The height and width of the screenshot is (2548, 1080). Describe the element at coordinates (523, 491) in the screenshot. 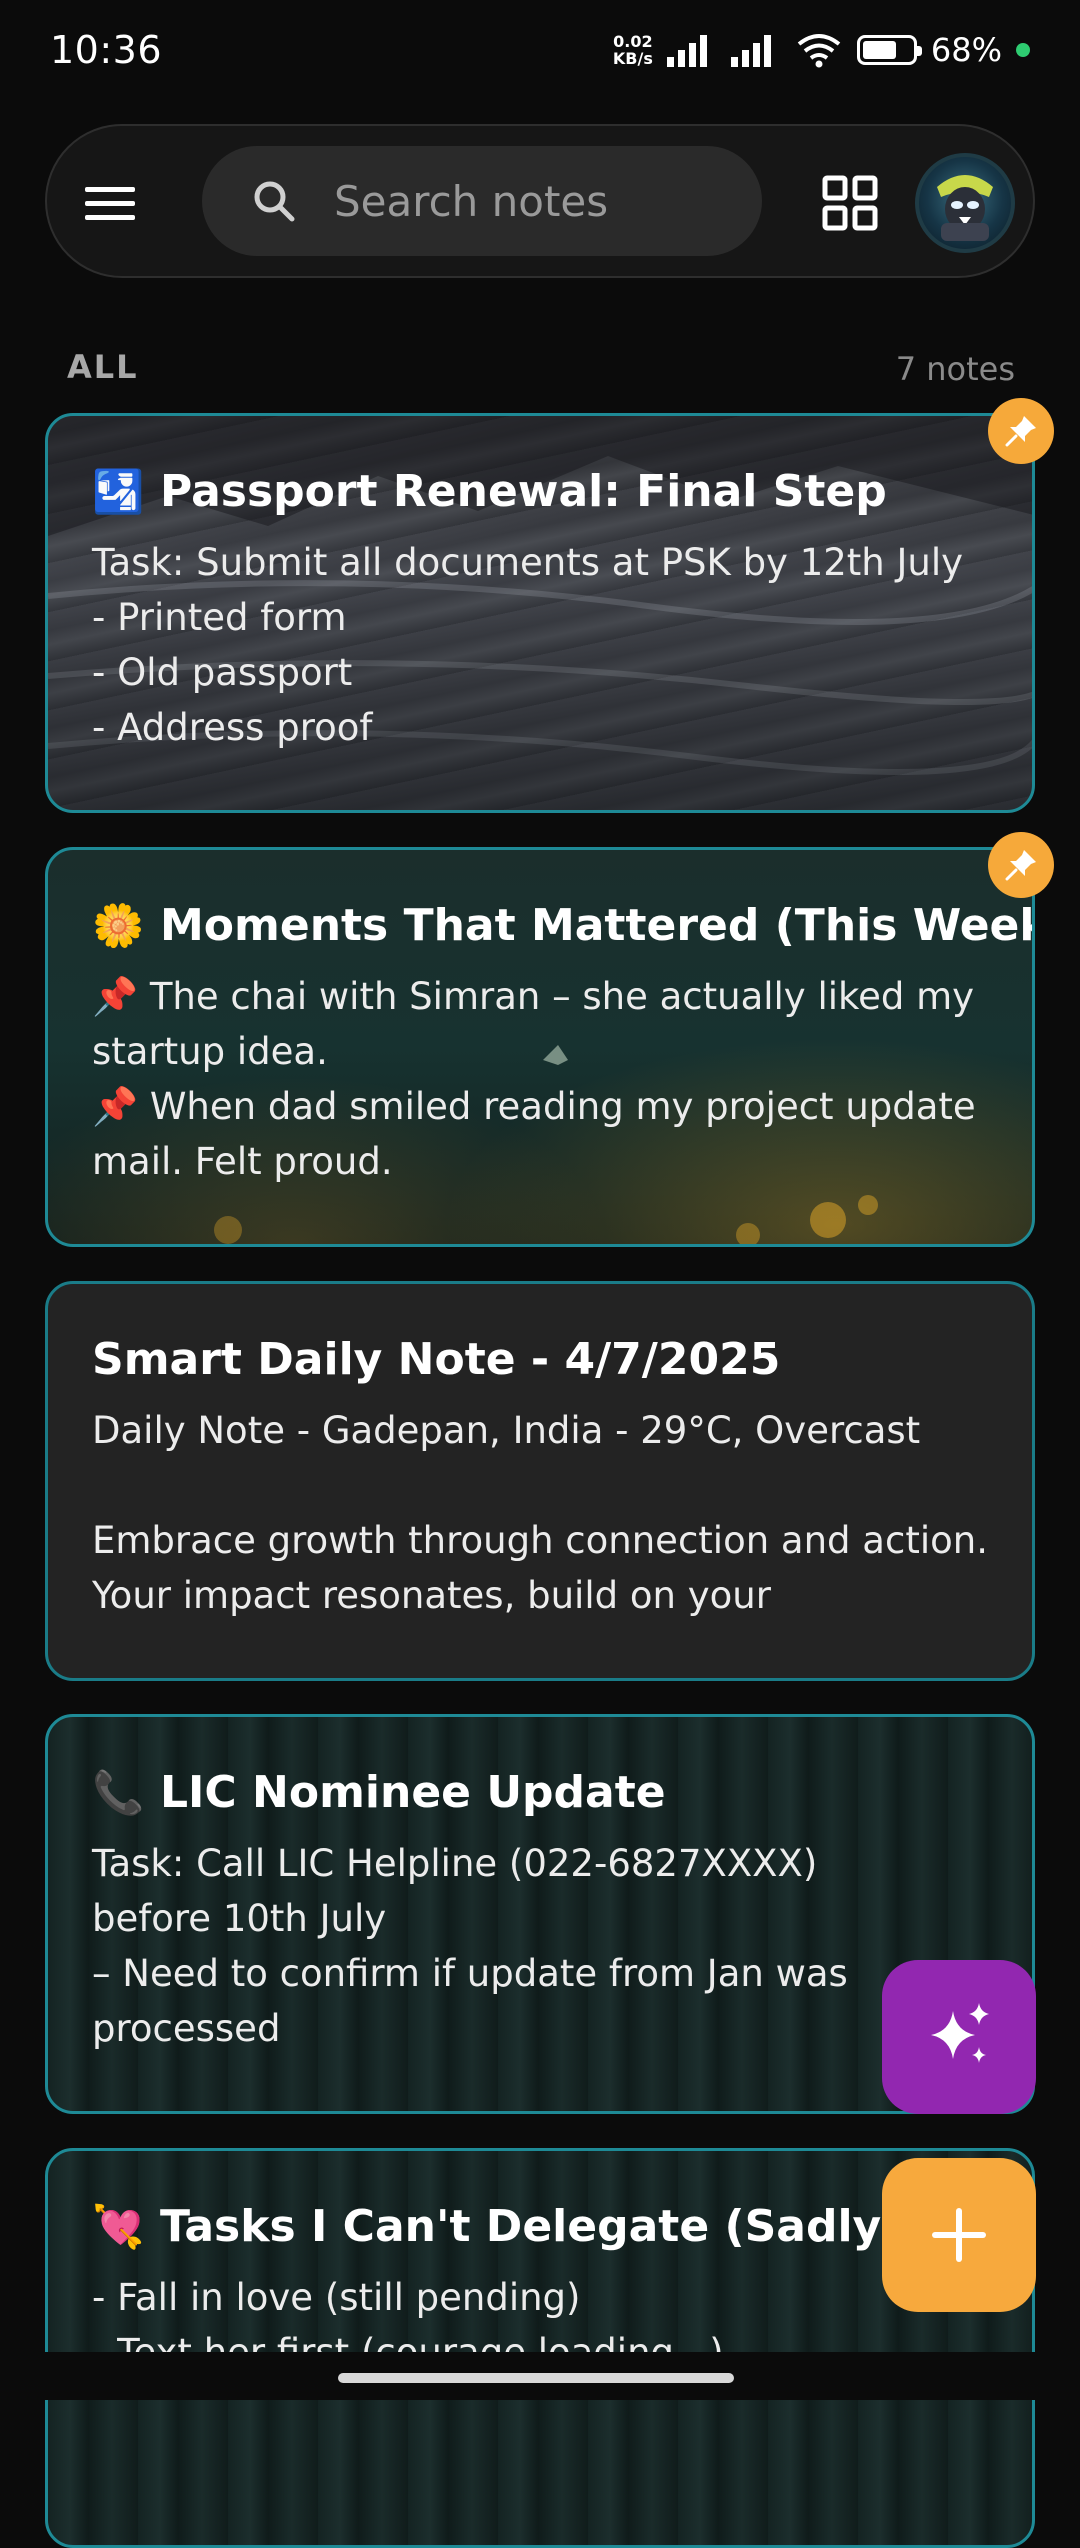

I see `note-title-text: Passport Renewal: Final Step` at that location.